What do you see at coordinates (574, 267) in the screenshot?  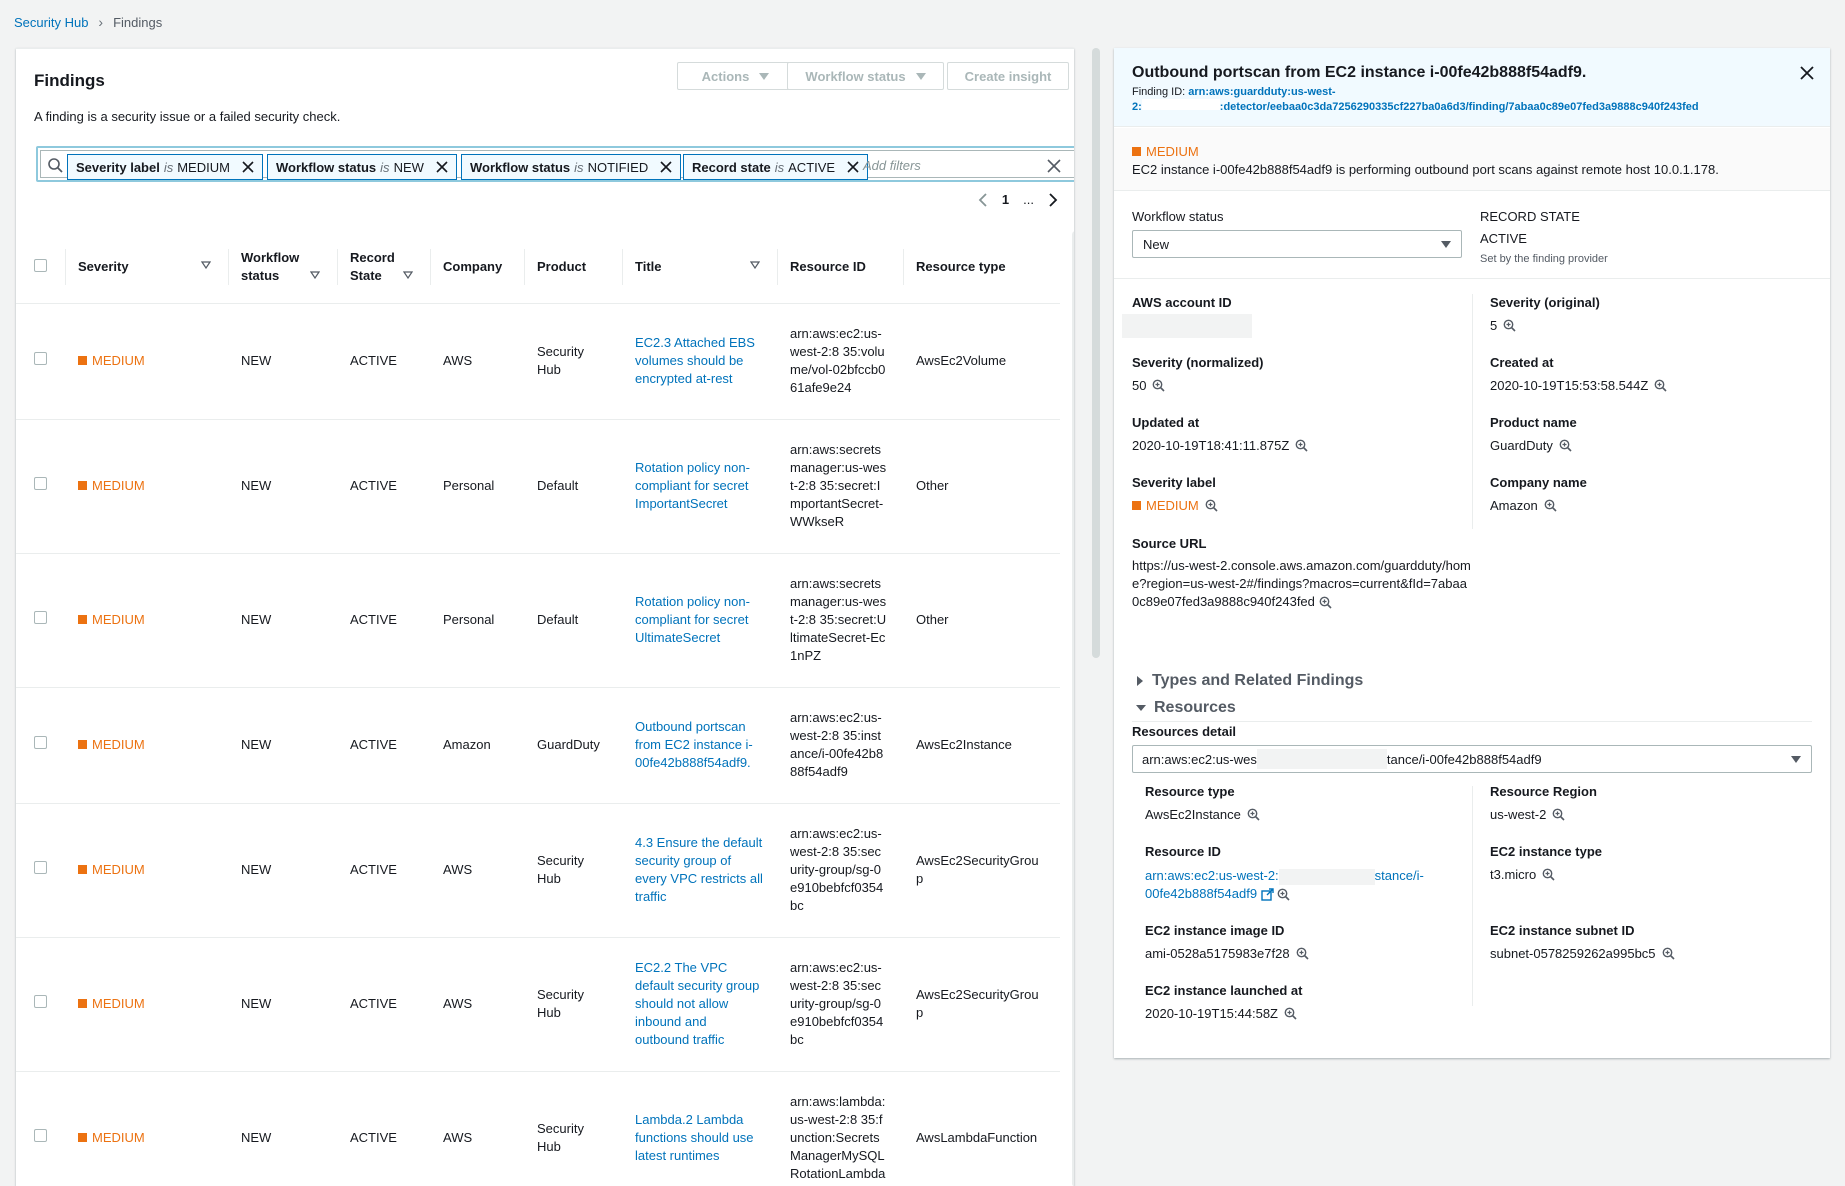 I see `column-product: Product` at bounding box center [574, 267].